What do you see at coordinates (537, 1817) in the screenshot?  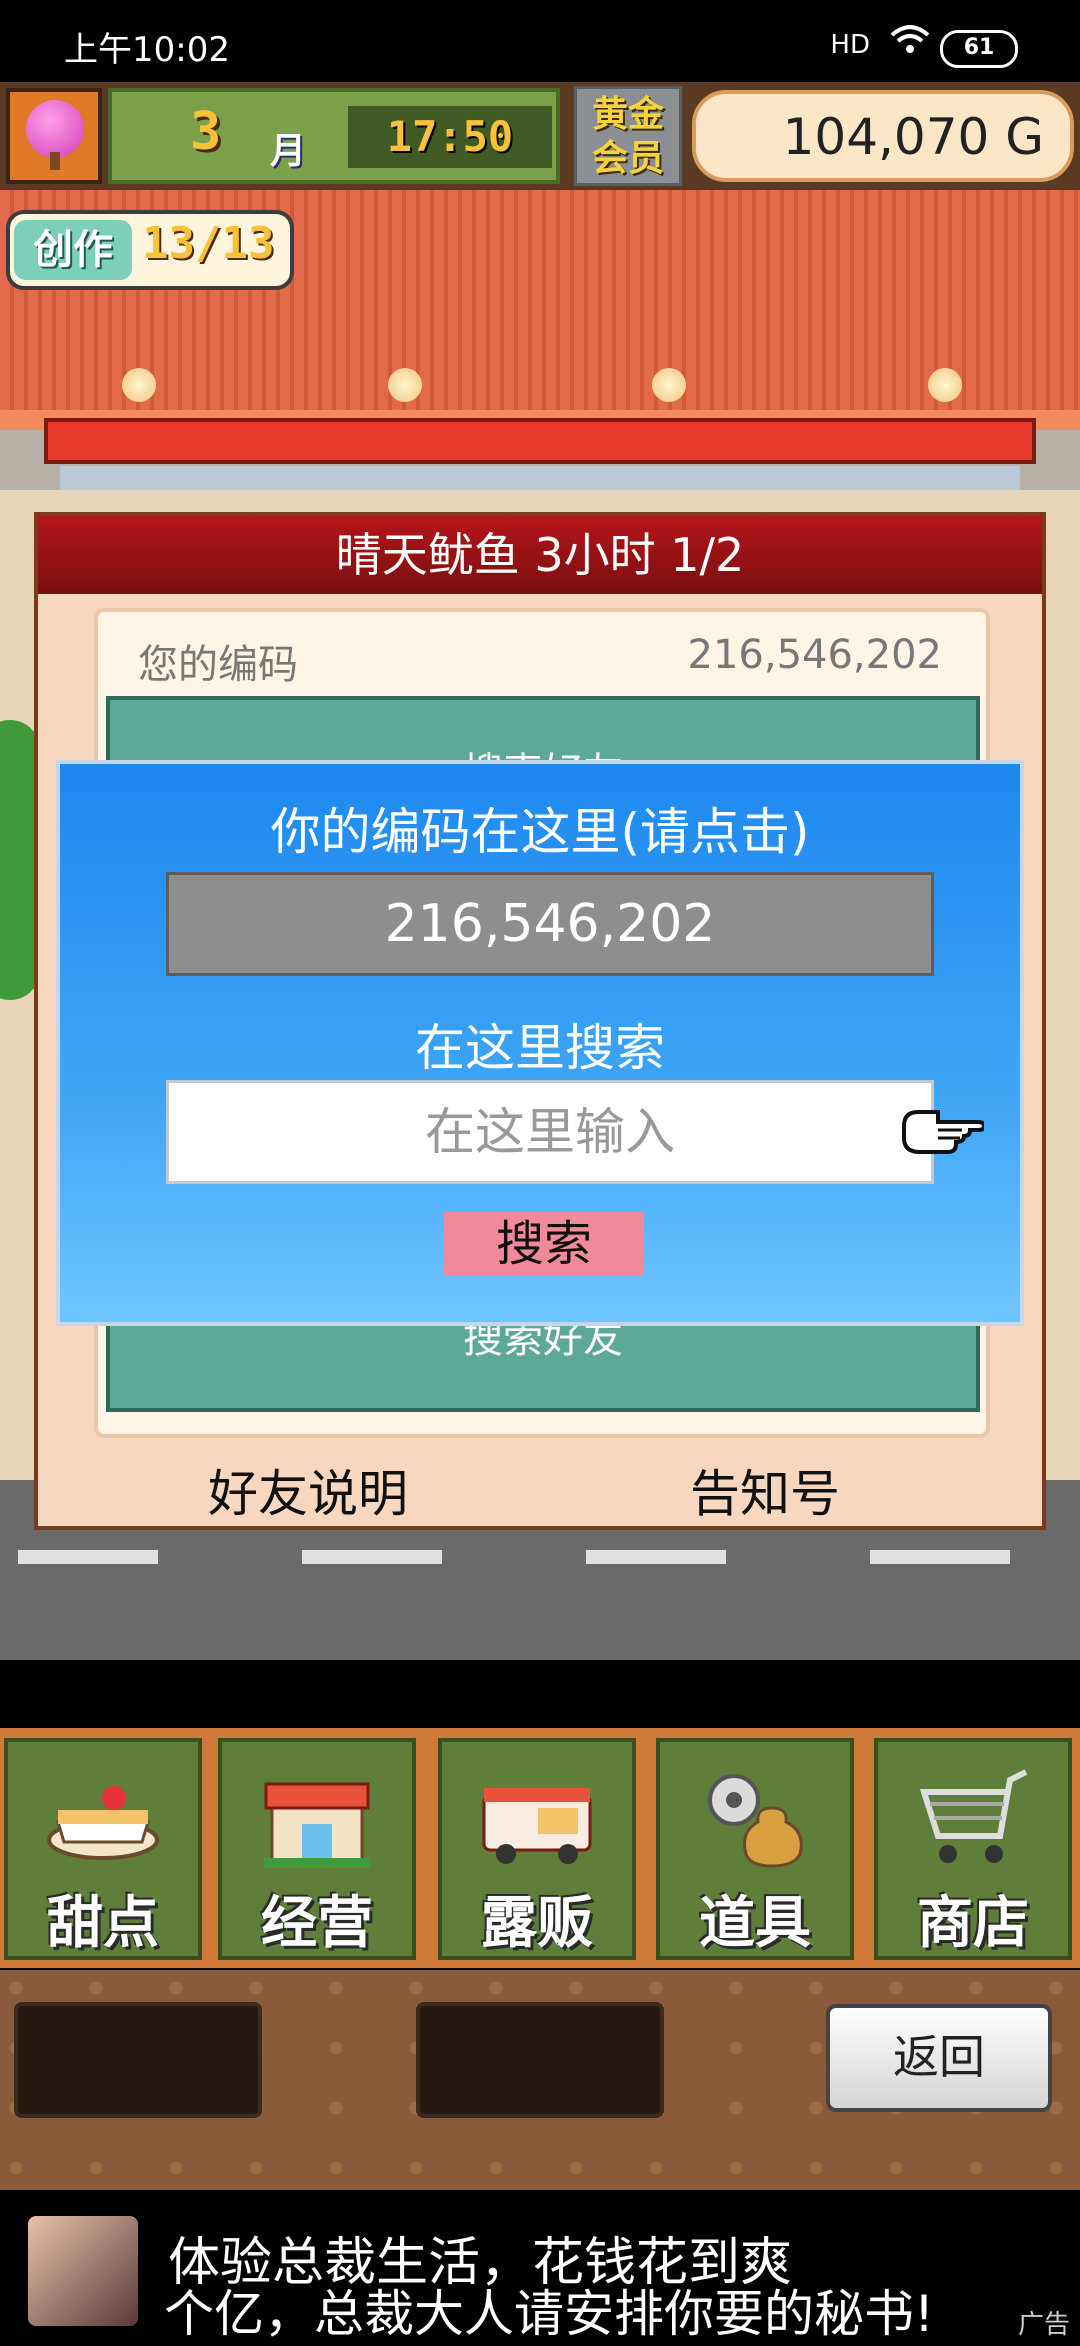 I see `food-truck-icon` at bounding box center [537, 1817].